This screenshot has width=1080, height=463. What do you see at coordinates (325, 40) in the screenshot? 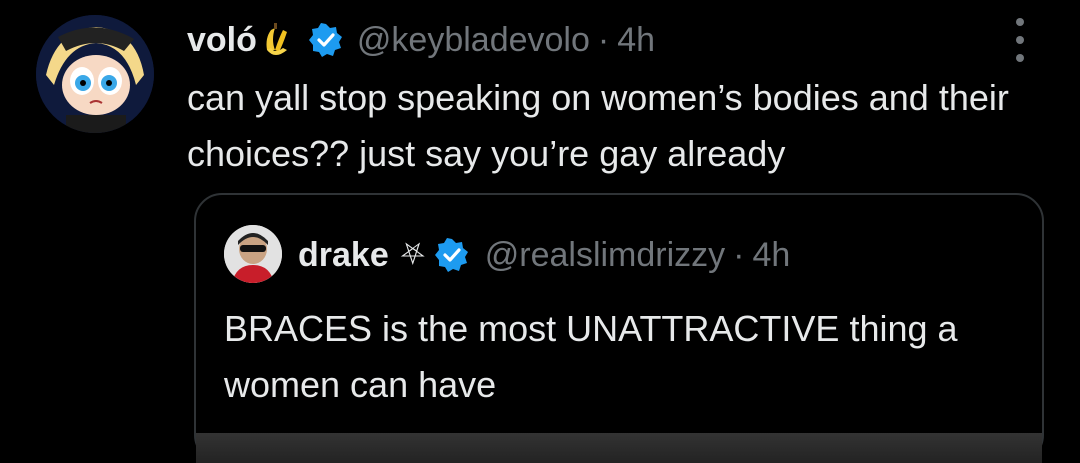
I see `verified-badge-icon` at bounding box center [325, 40].